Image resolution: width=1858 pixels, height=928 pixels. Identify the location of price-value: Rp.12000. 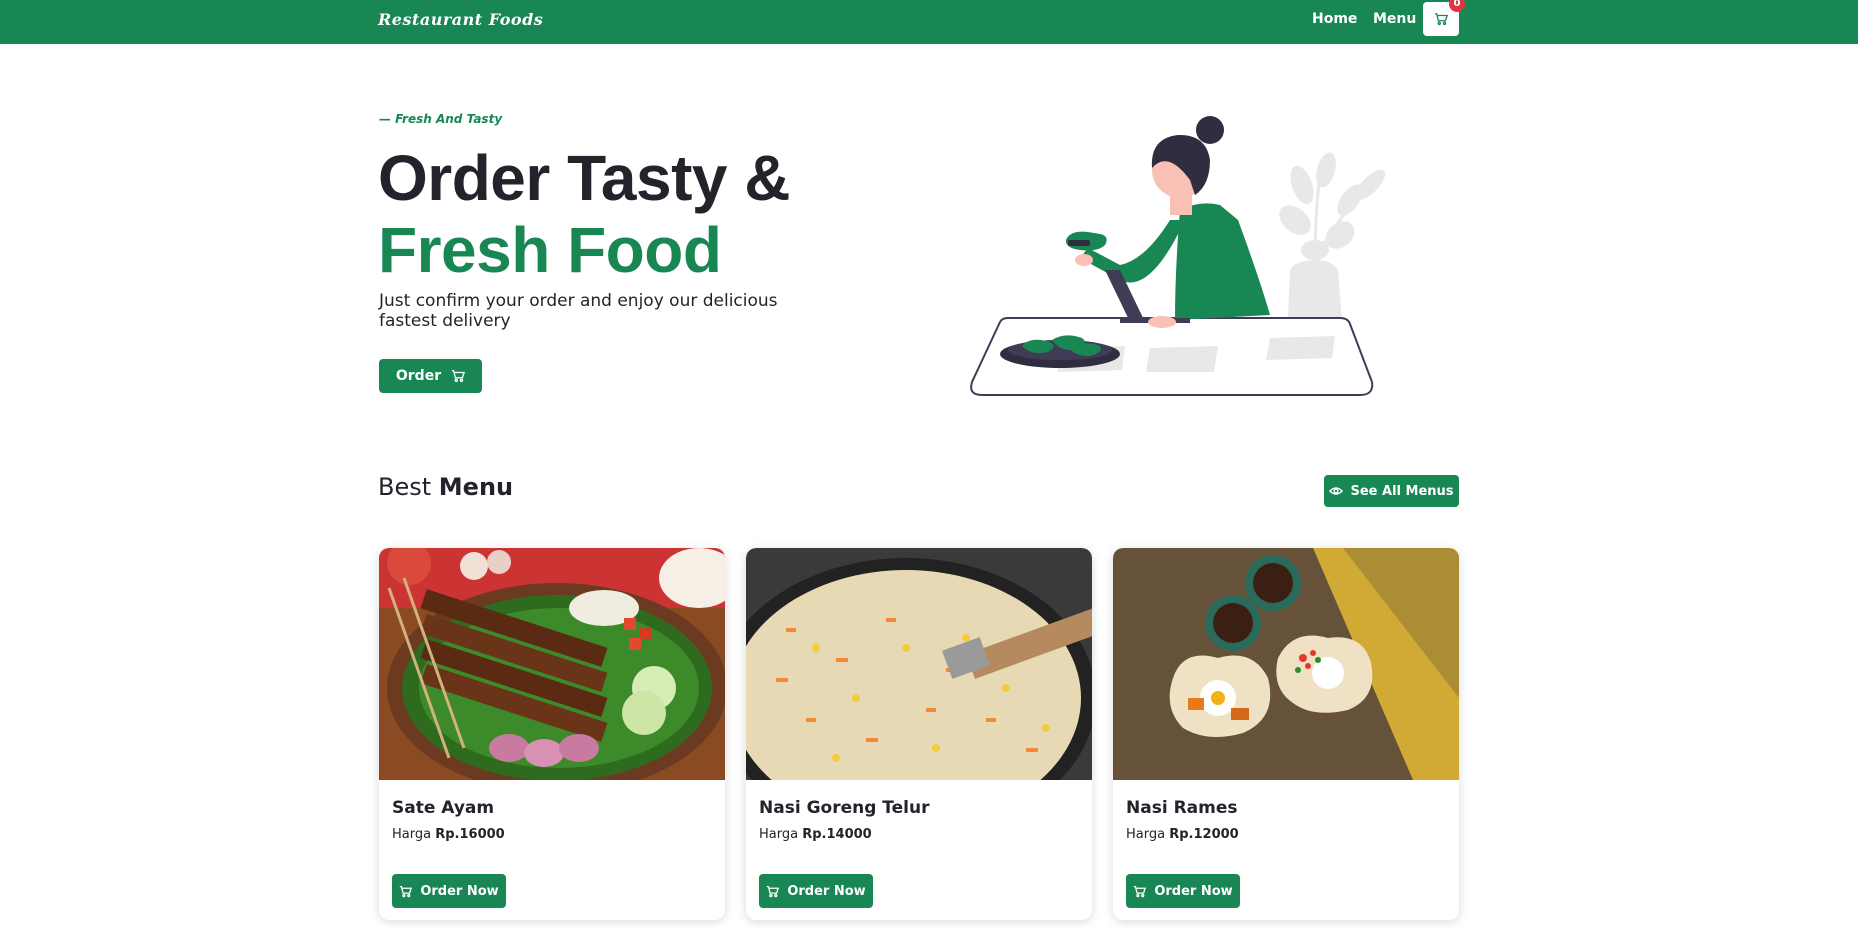
(1204, 834).